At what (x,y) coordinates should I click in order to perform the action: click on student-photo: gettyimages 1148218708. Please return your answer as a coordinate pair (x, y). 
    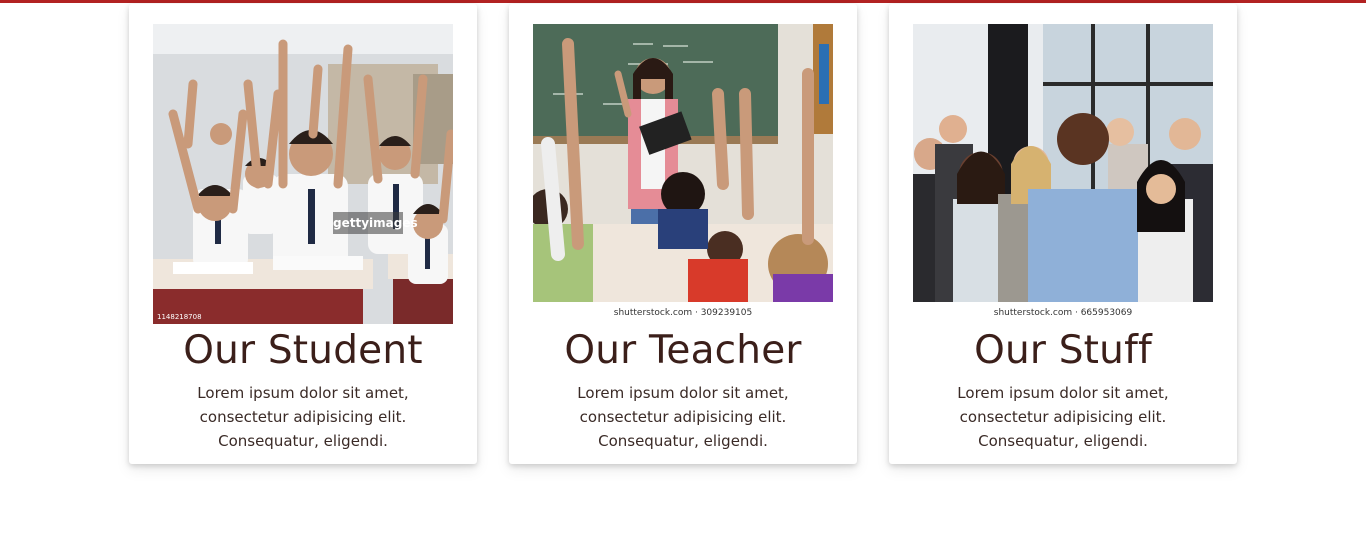
    Looking at the image, I should click on (303, 174).